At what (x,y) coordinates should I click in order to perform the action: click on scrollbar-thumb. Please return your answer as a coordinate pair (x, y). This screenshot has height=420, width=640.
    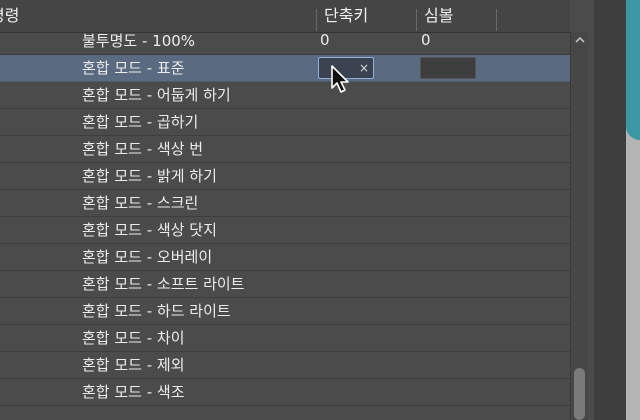
    Looking at the image, I should click on (579, 394).